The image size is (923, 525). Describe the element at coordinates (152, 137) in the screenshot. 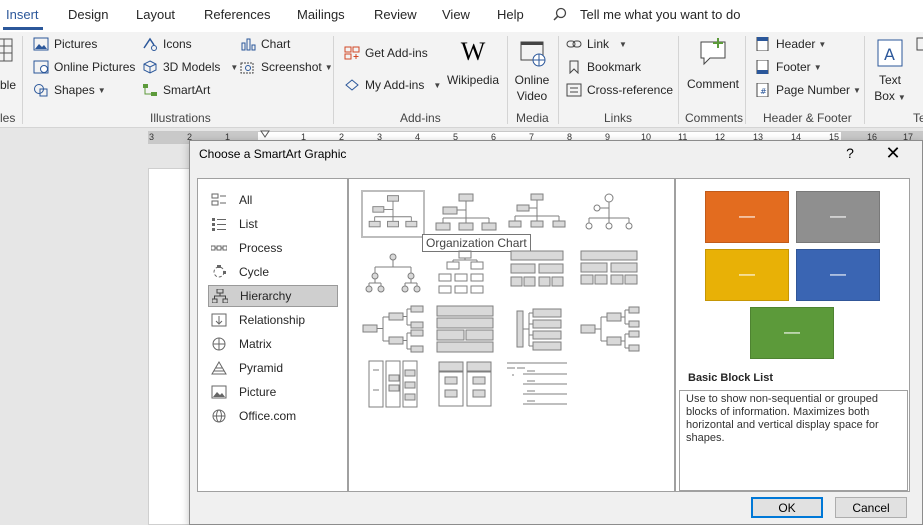

I see `ruler-number: 3` at that location.